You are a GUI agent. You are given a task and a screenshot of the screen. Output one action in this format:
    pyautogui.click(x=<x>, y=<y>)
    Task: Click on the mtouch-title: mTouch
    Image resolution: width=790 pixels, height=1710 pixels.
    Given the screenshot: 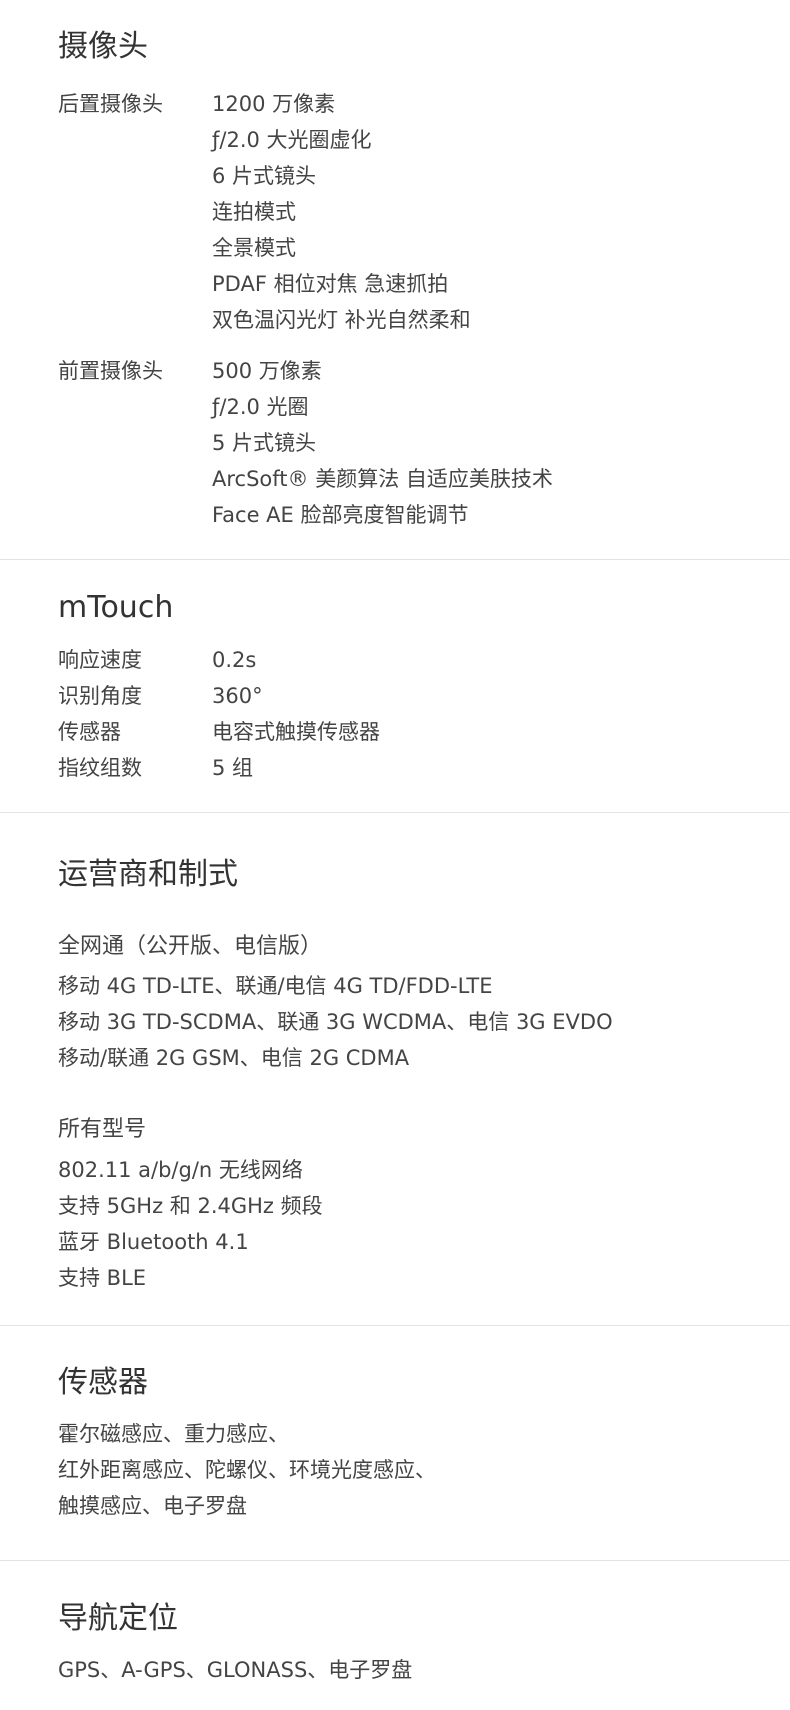 What is the action you would take?
    pyautogui.click(x=116, y=607)
    